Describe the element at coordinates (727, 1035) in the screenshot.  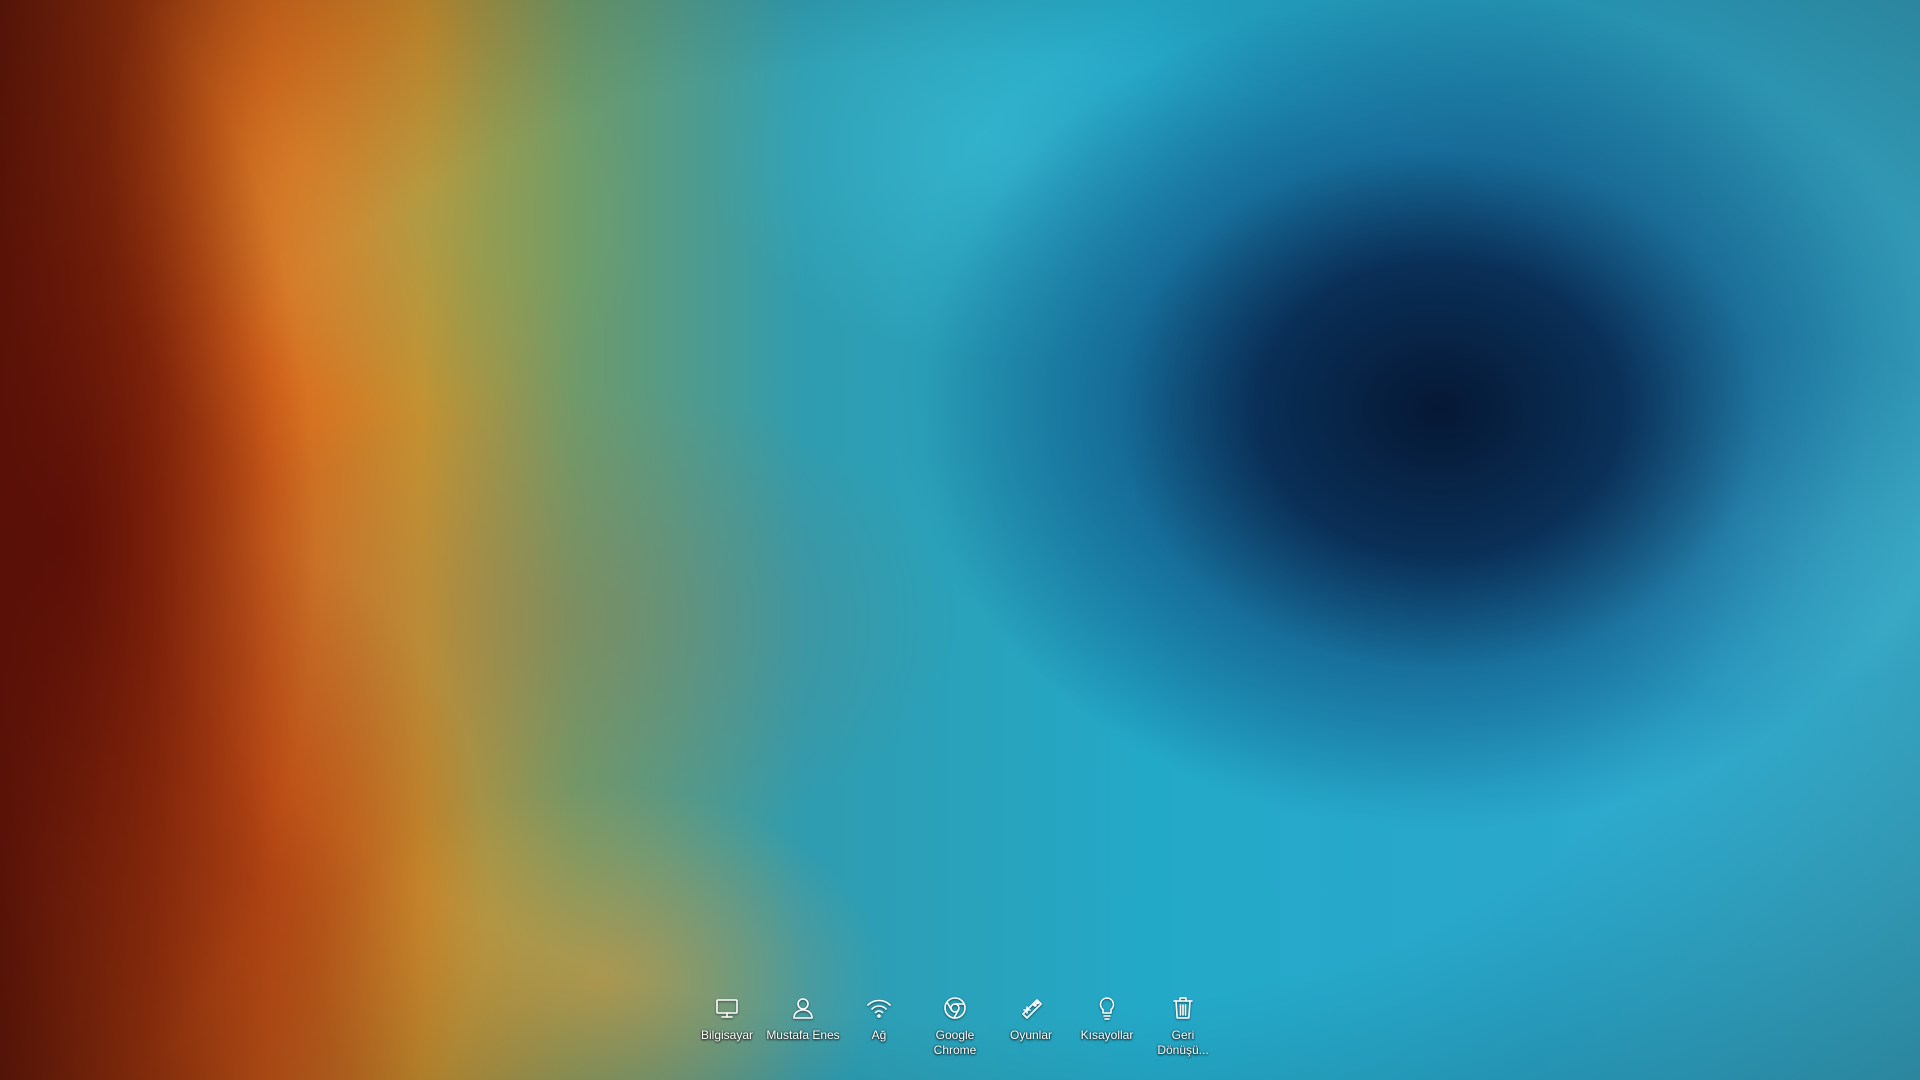
I see `desktop-icon-label: Bilgisayar` at that location.